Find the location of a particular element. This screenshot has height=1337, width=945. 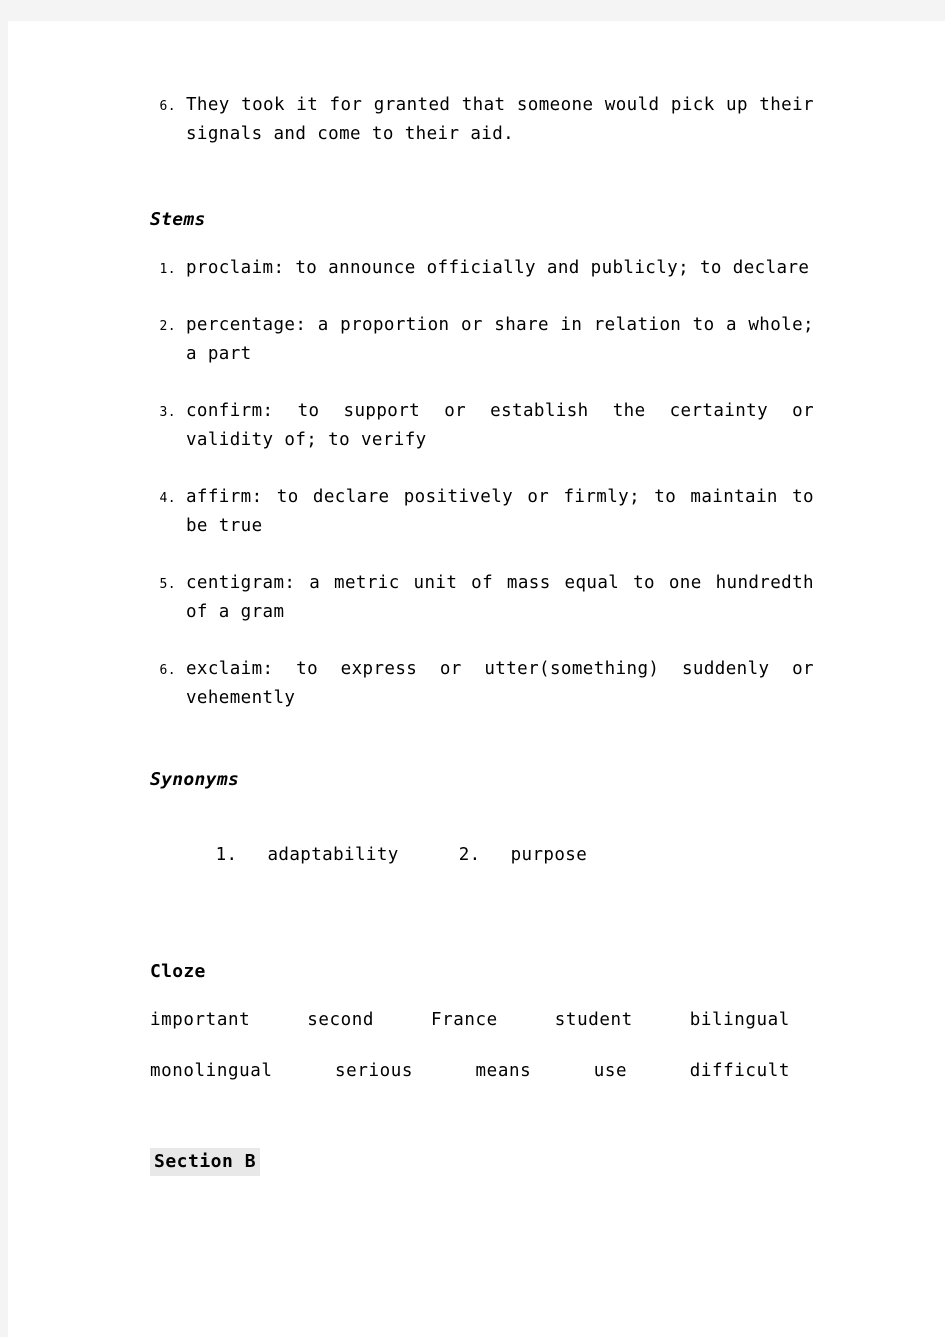

section-heading-stems: Stems is located at coordinates (178, 219).